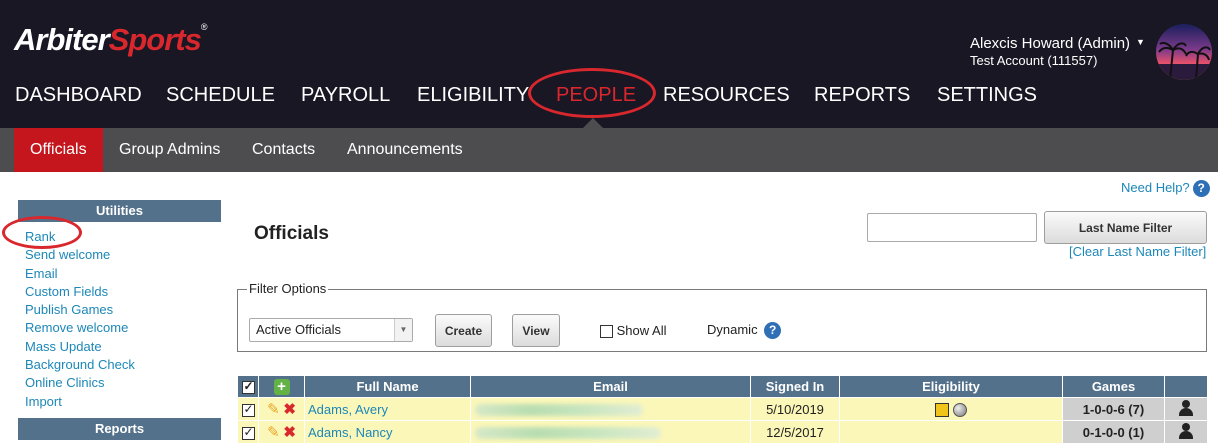  I want to click on sidebar-link-import: Import, so click(80, 402).